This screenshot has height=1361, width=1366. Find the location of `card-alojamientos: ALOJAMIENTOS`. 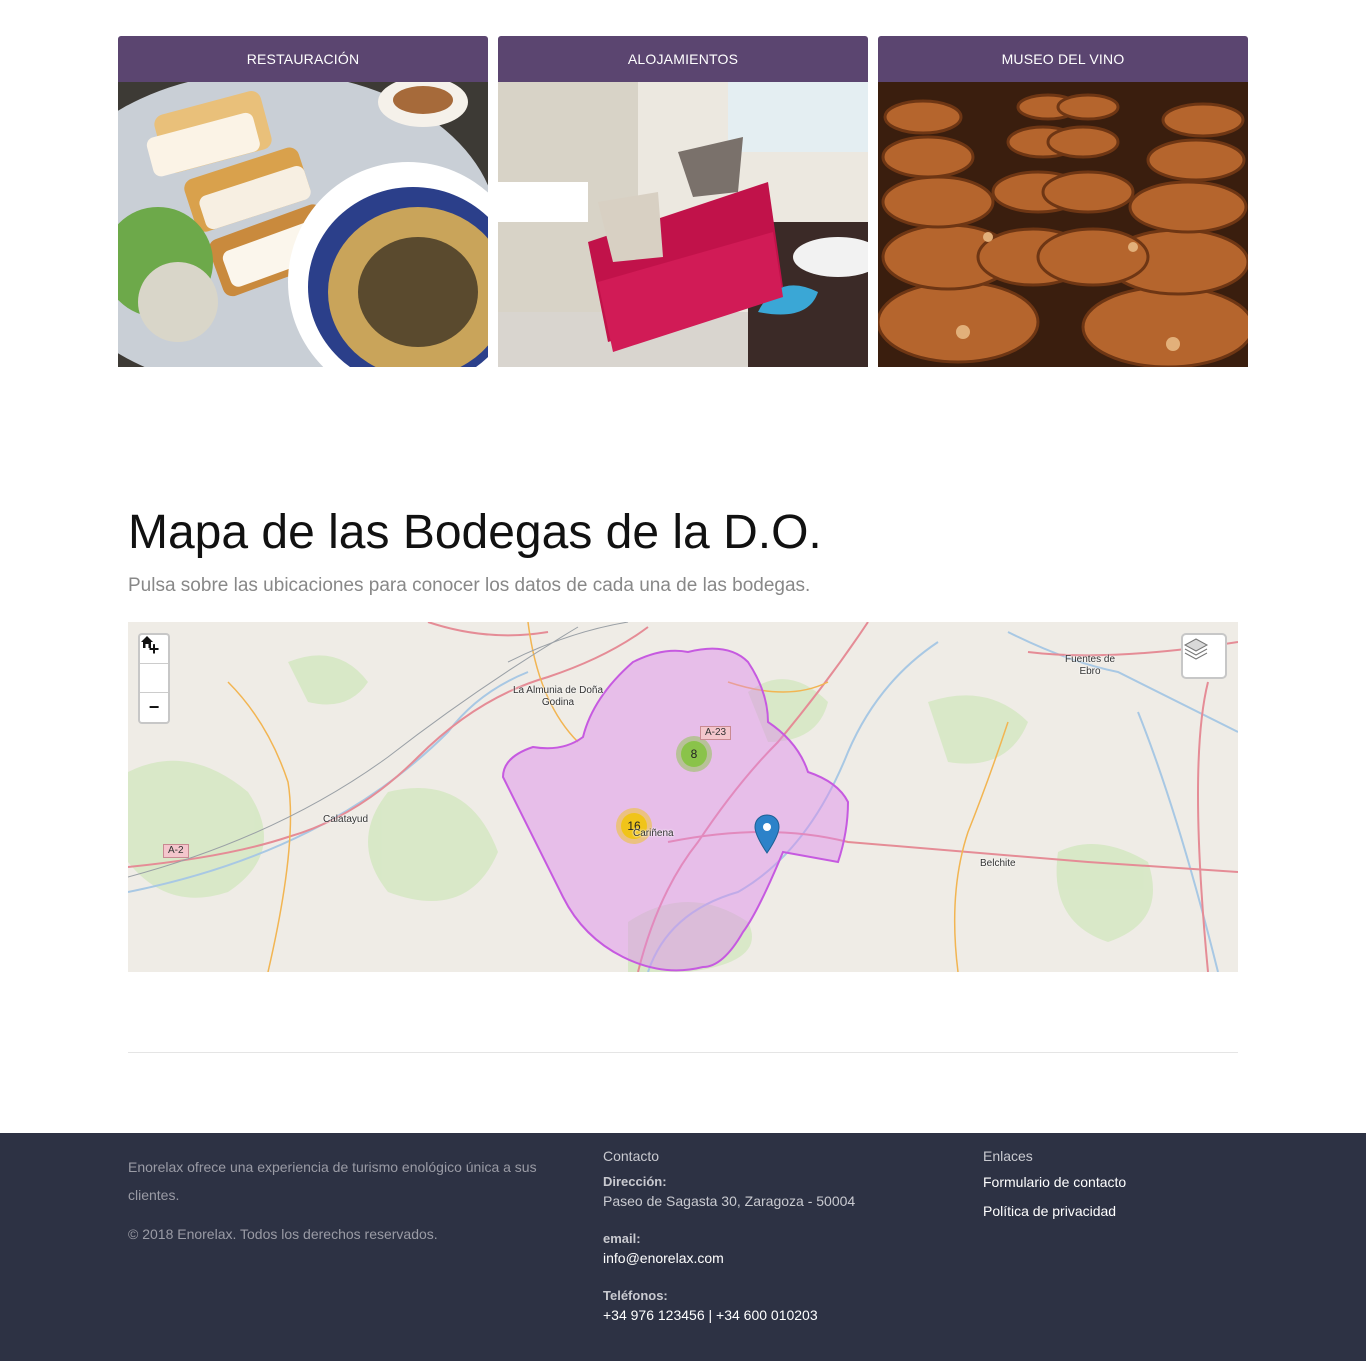

card-alojamientos: ALOJAMIENTOS is located at coordinates (683, 201).